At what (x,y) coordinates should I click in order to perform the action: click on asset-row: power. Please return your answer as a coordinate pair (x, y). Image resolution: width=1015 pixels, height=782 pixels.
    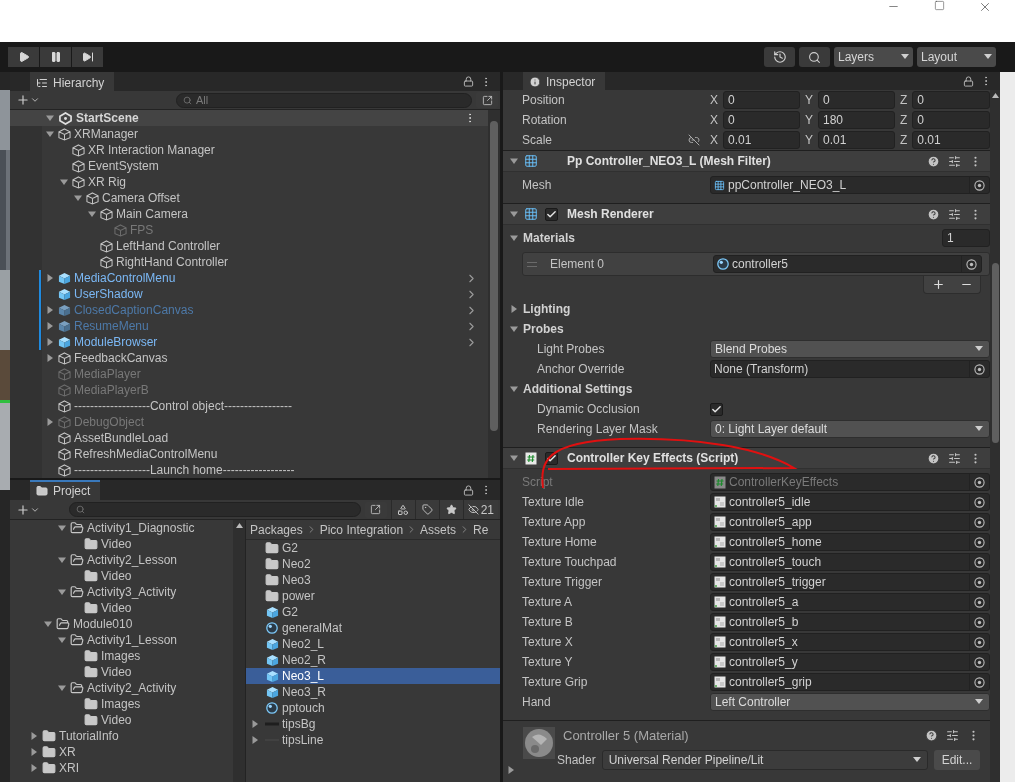
    Looking at the image, I should click on (373, 596).